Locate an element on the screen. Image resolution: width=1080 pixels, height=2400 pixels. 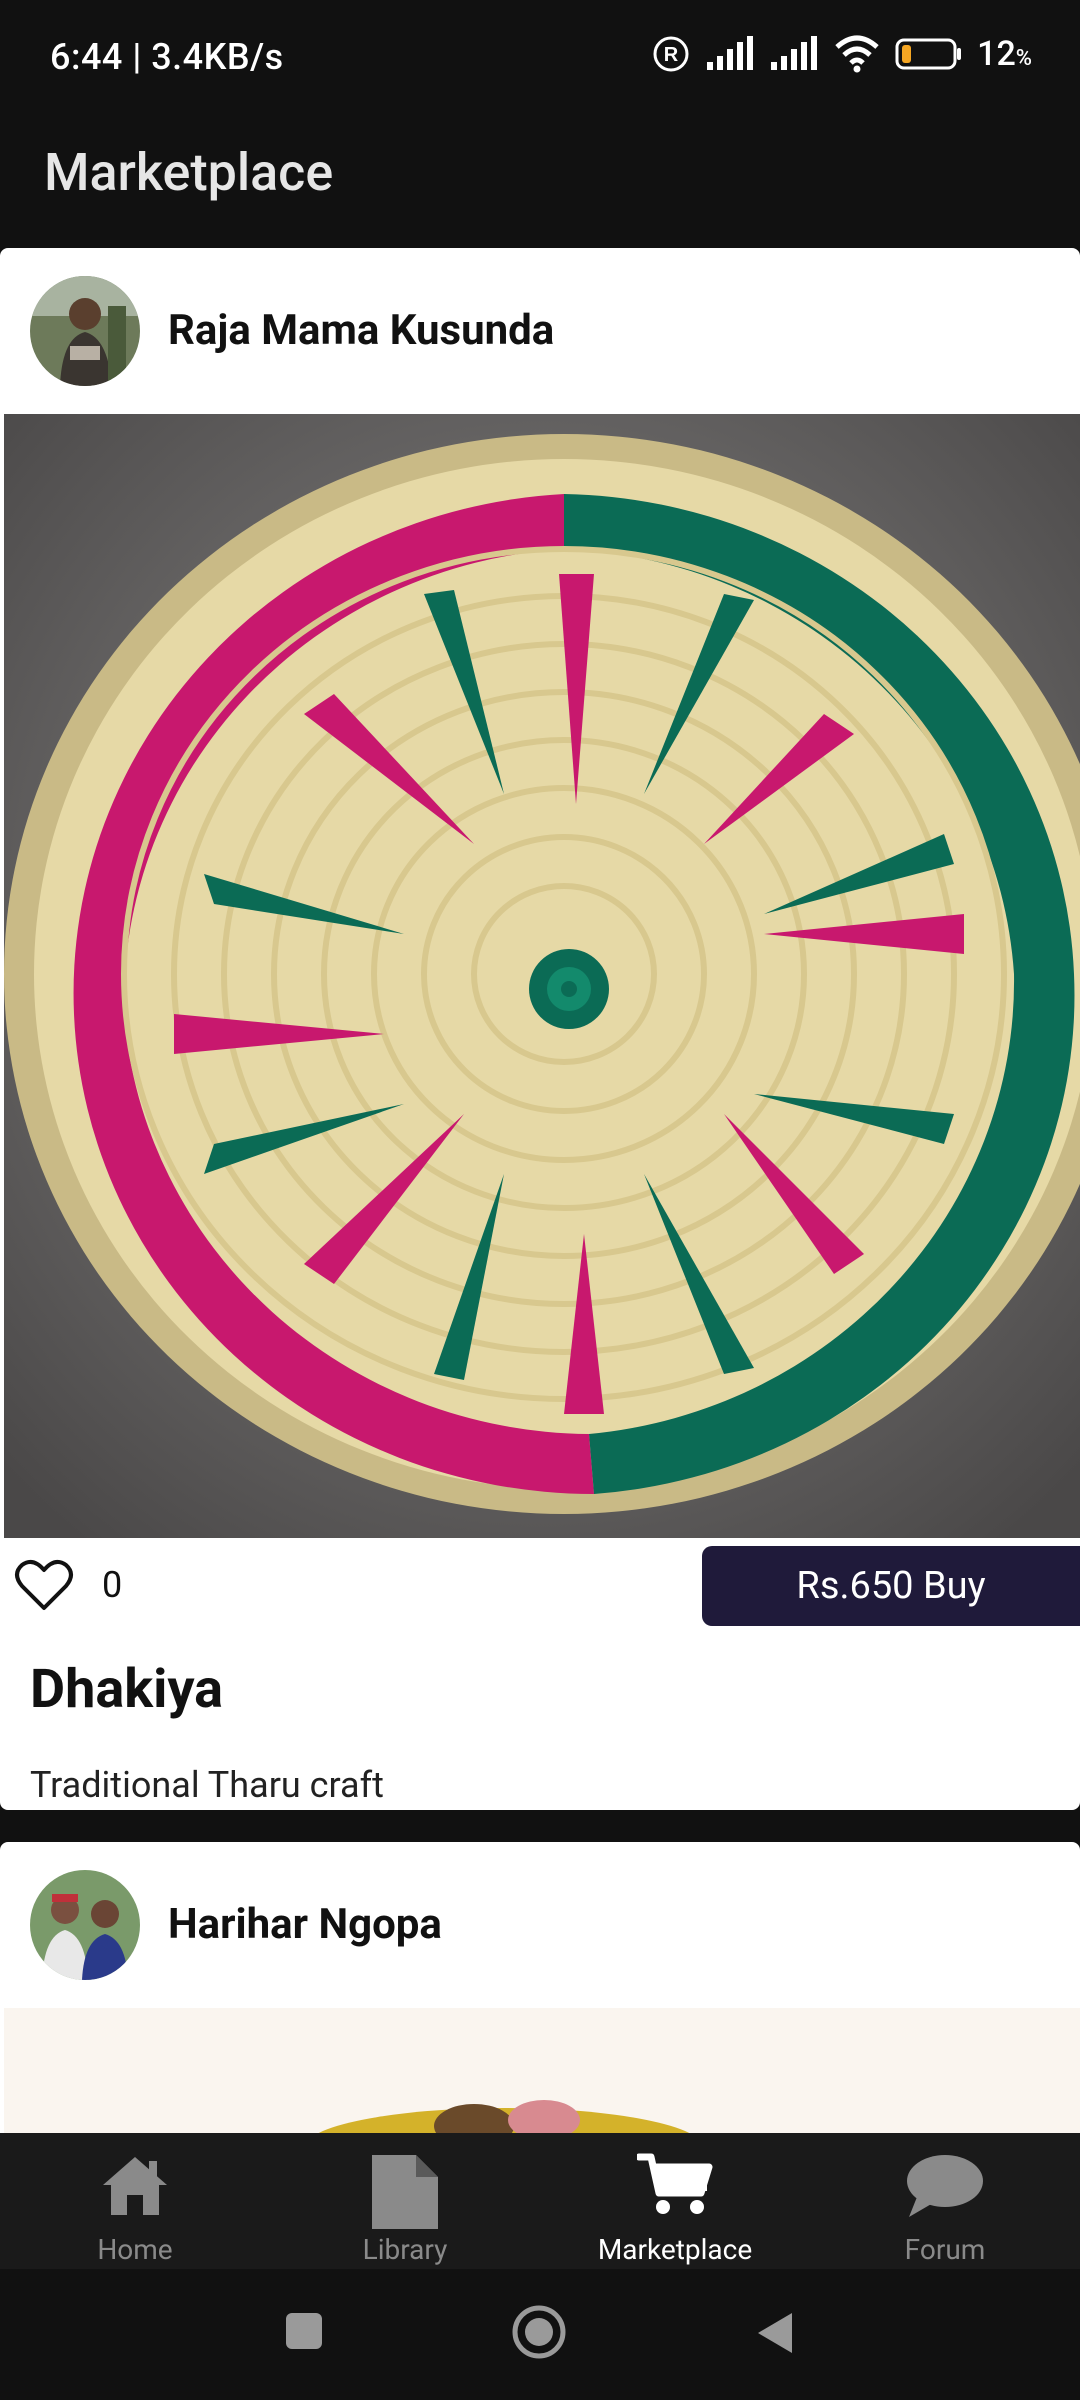
recent-apps-icon is located at coordinates (304, 2331).